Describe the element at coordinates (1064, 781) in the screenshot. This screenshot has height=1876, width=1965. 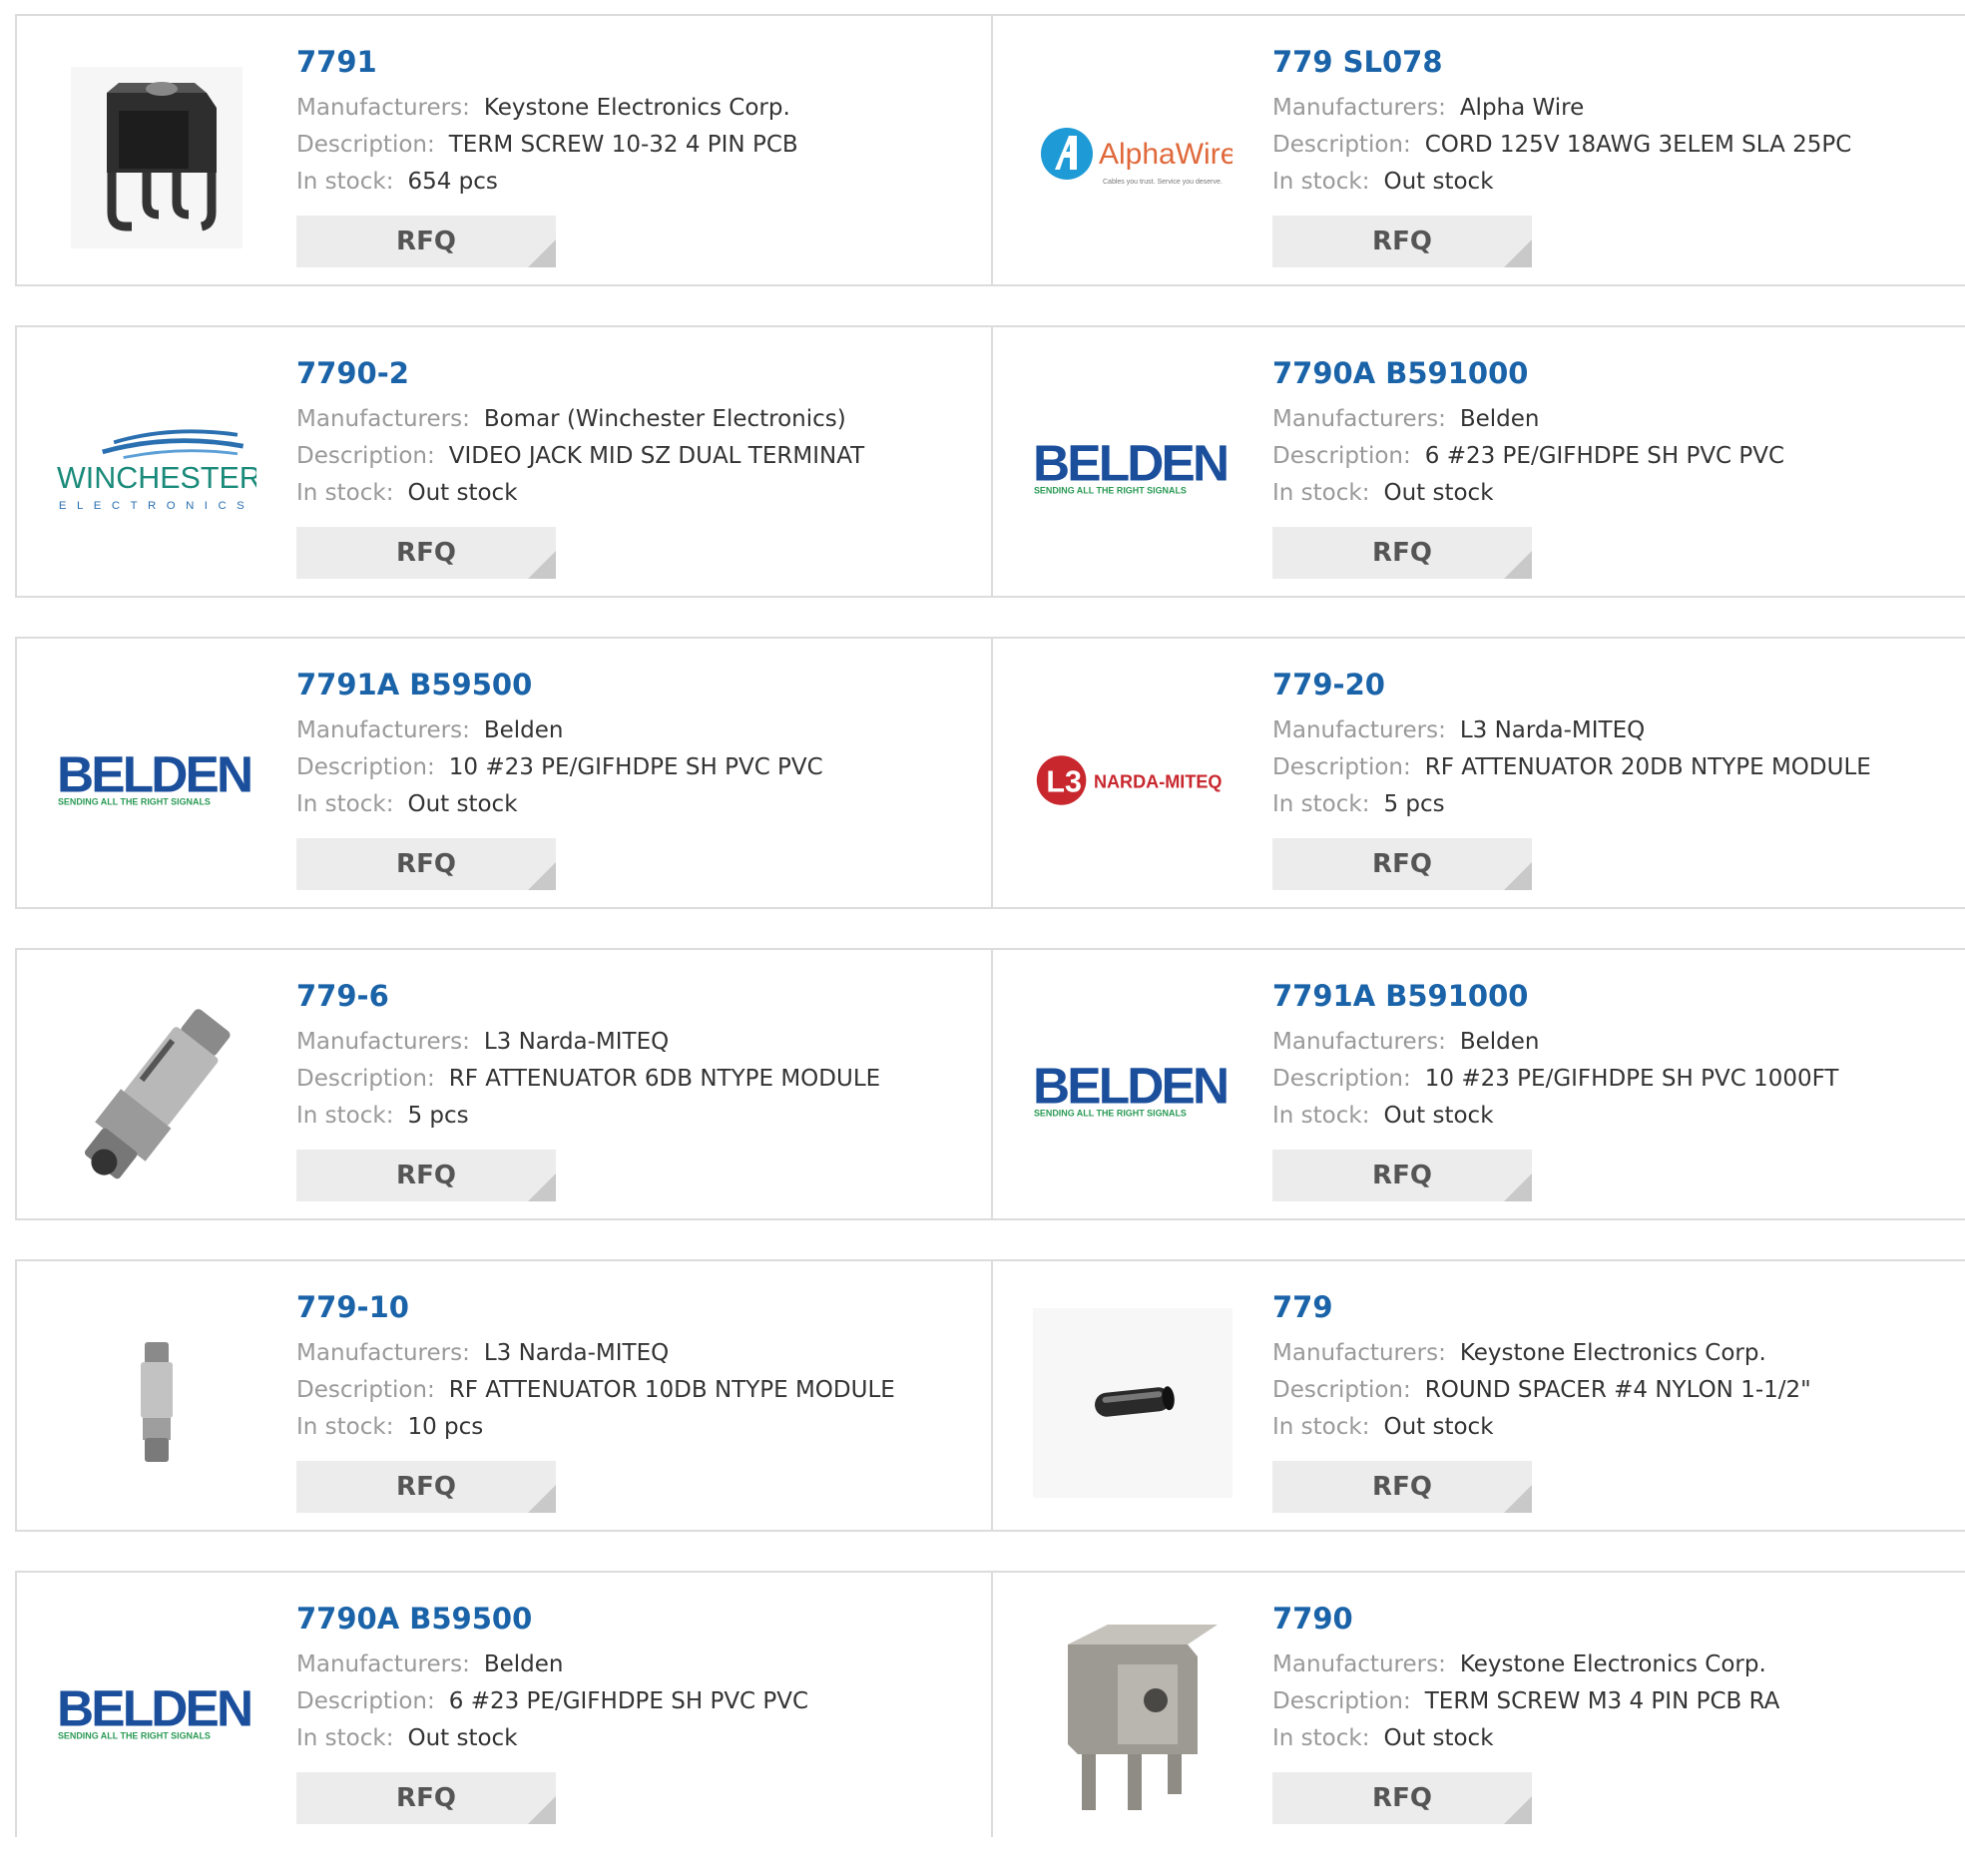
I see `l3-logo-mark: L3` at that location.